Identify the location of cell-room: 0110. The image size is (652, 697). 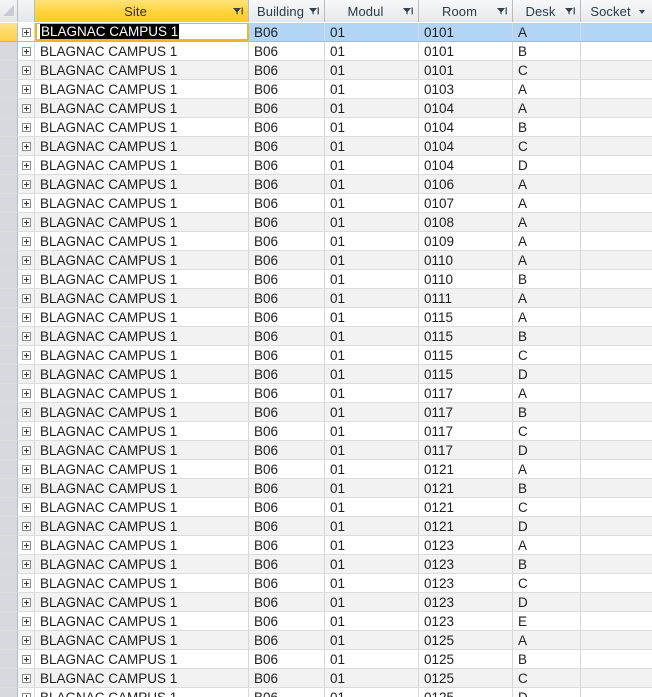
(466, 260).